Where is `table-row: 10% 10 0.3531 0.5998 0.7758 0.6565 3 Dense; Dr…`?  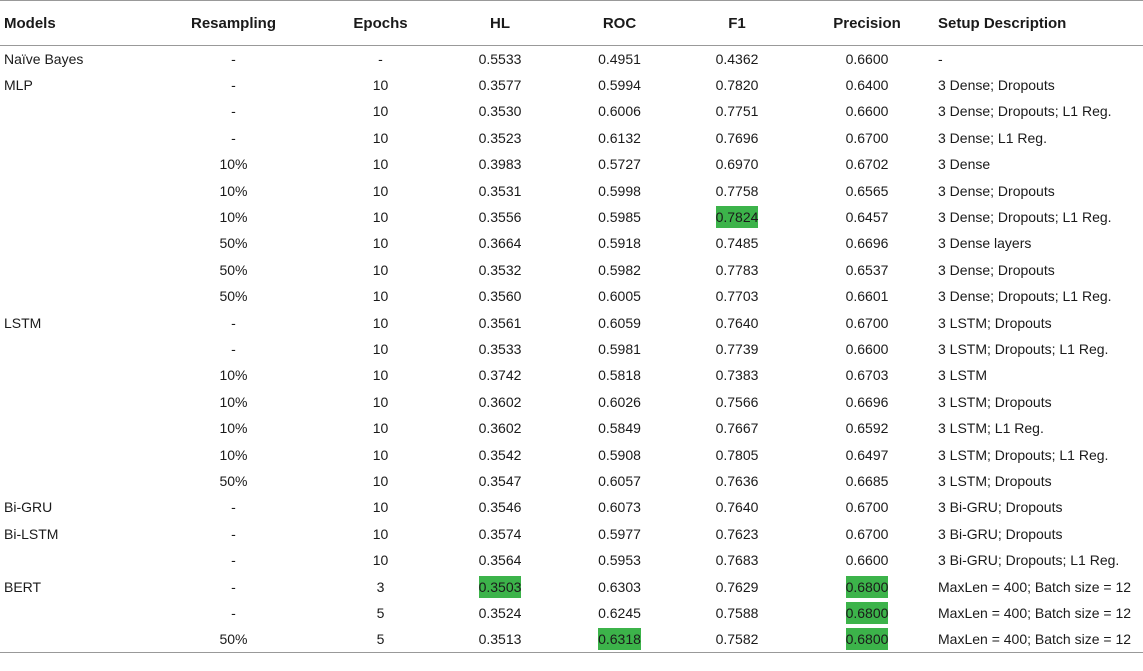
table-row: 10% 10 0.3531 0.5998 0.7758 0.6565 3 Dense; Dr… is located at coordinates (571, 190).